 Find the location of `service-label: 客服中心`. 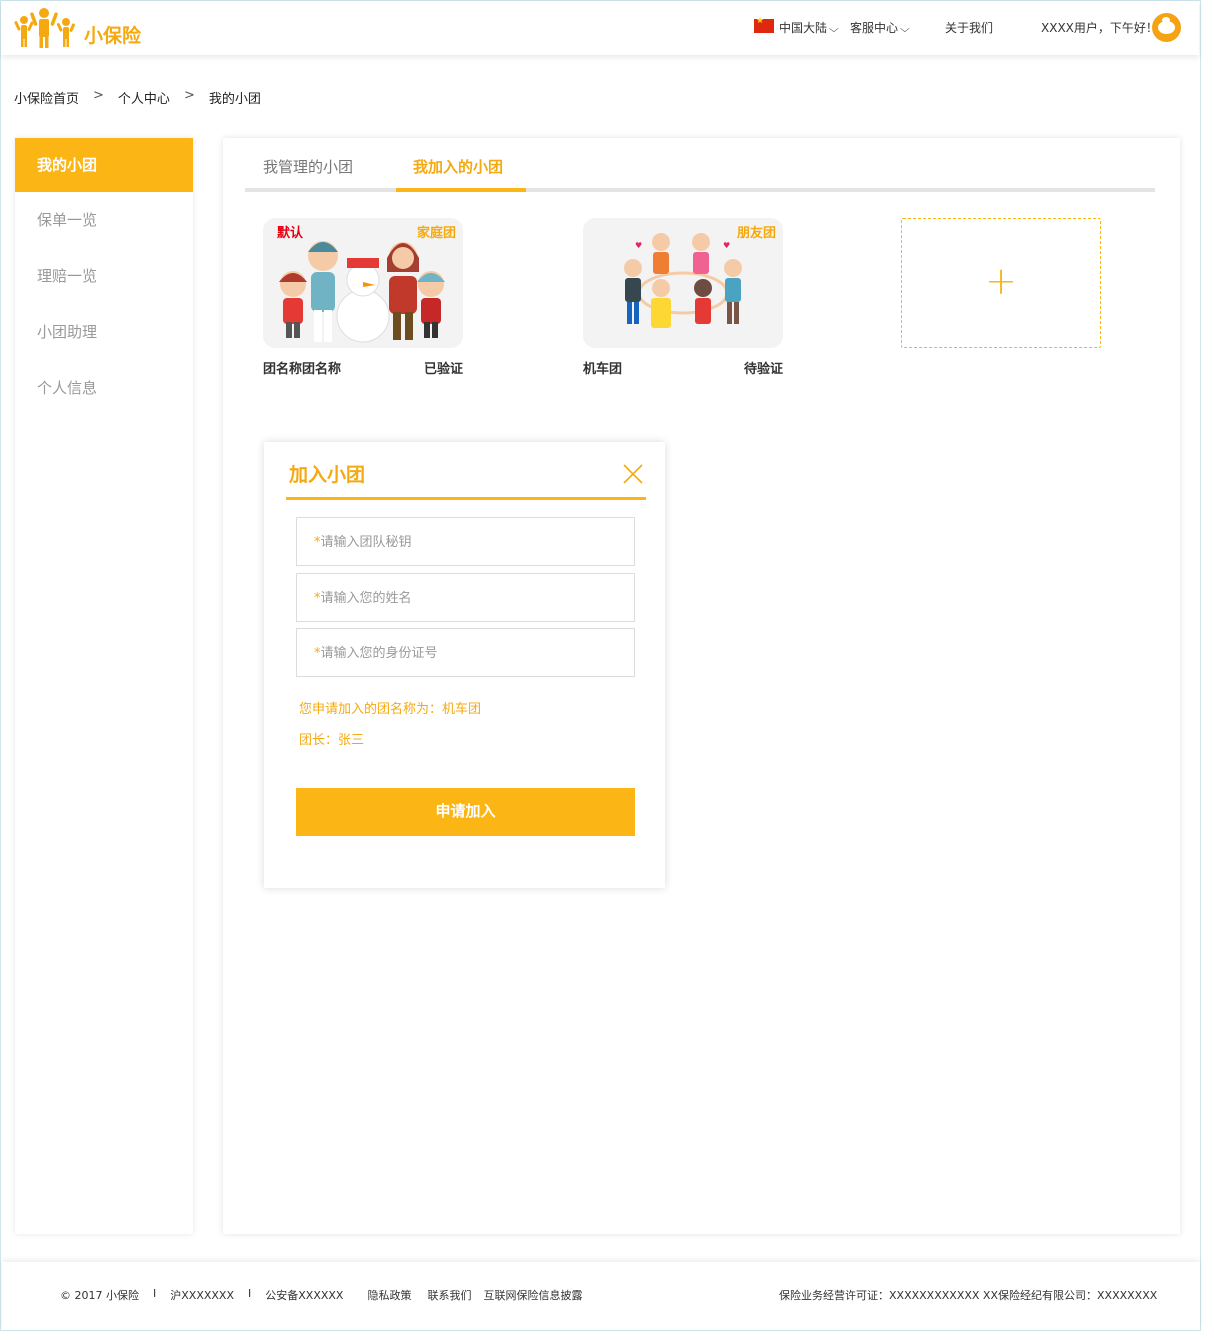

service-label: 客服中心 is located at coordinates (874, 28).